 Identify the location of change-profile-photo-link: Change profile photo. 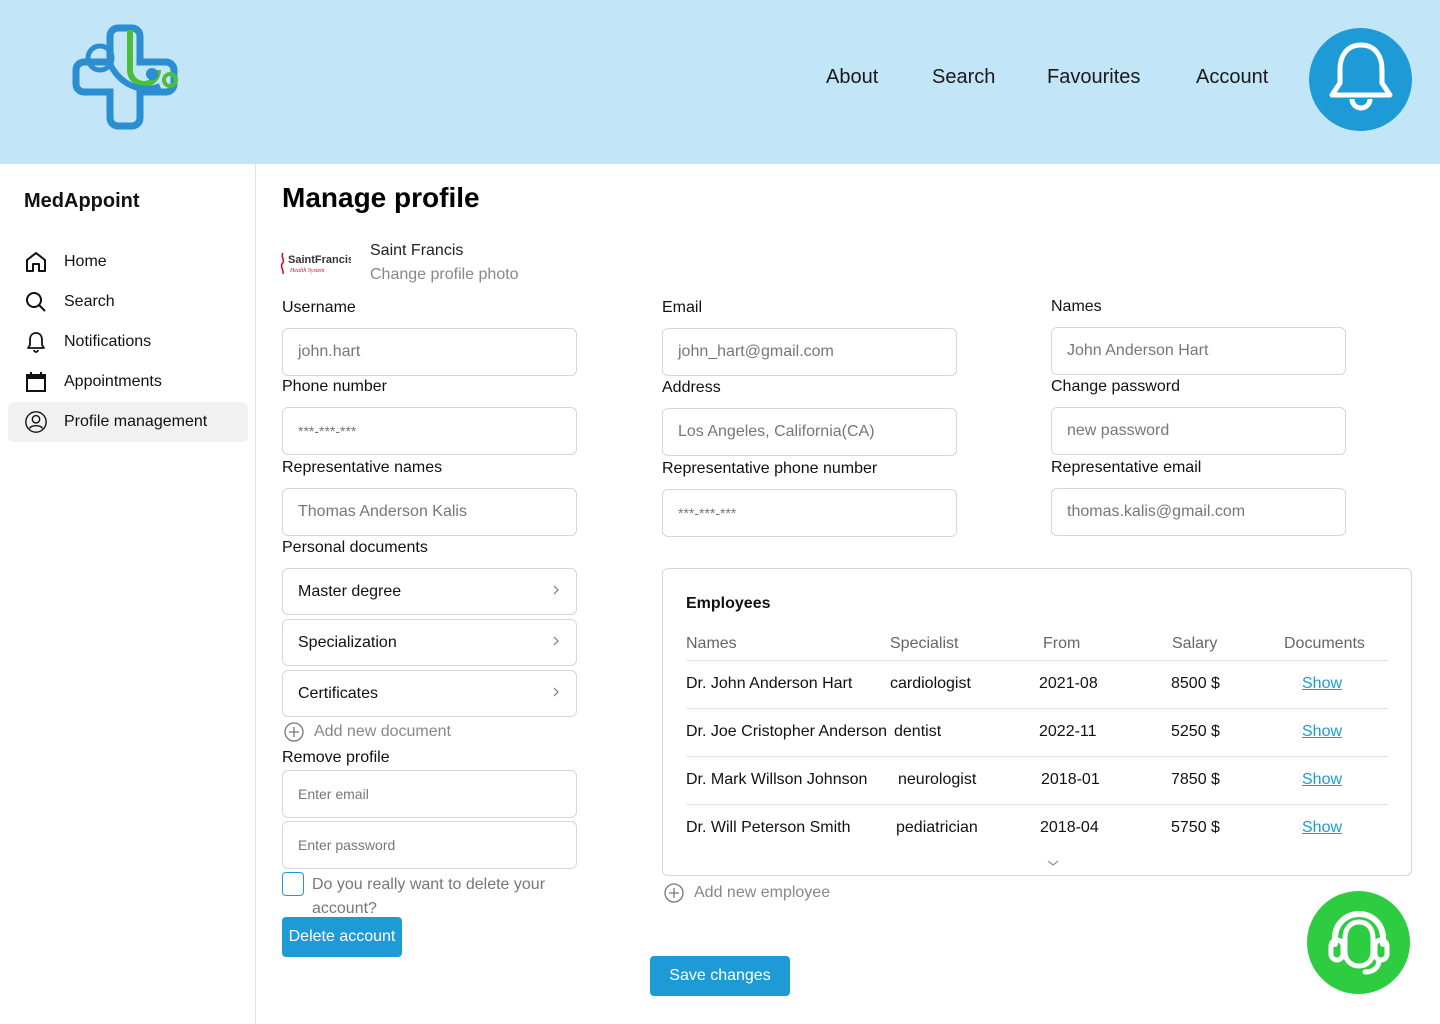
(444, 275).